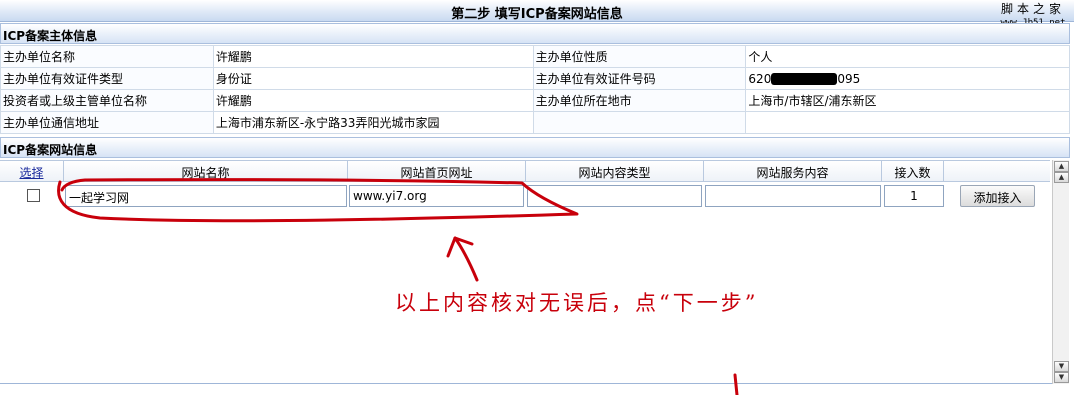  What do you see at coordinates (736, 384) in the screenshot?
I see `annotation-line` at bounding box center [736, 384].